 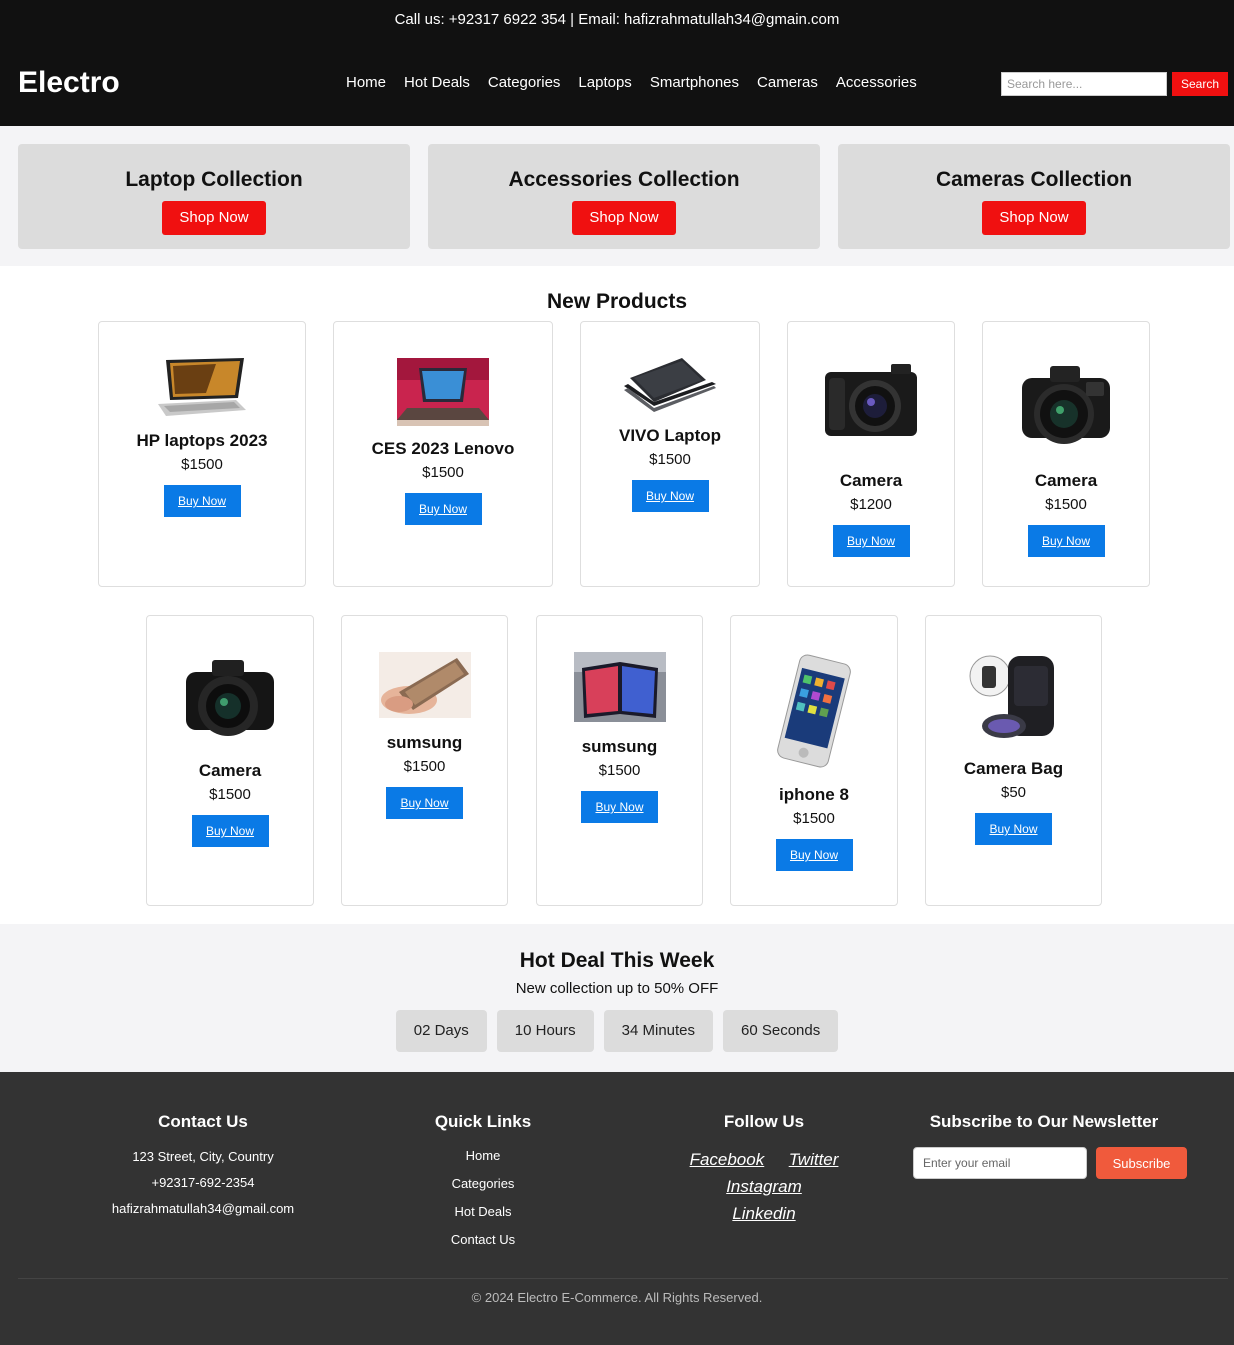 What do you see at coordinates (1200, 84) in the screenshot?
I see `search-button: Search` at bounding box center [1200, 84].